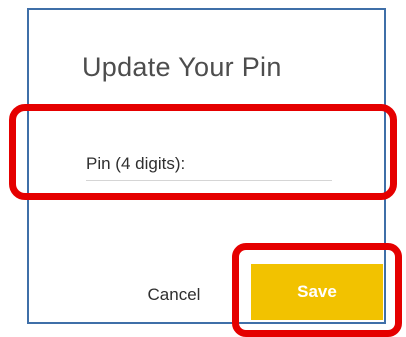 This screenshot has width=406, height=337. Describe the element at coordinates (317, 292) in the screenshot. I see `save-button: Save` at that location.